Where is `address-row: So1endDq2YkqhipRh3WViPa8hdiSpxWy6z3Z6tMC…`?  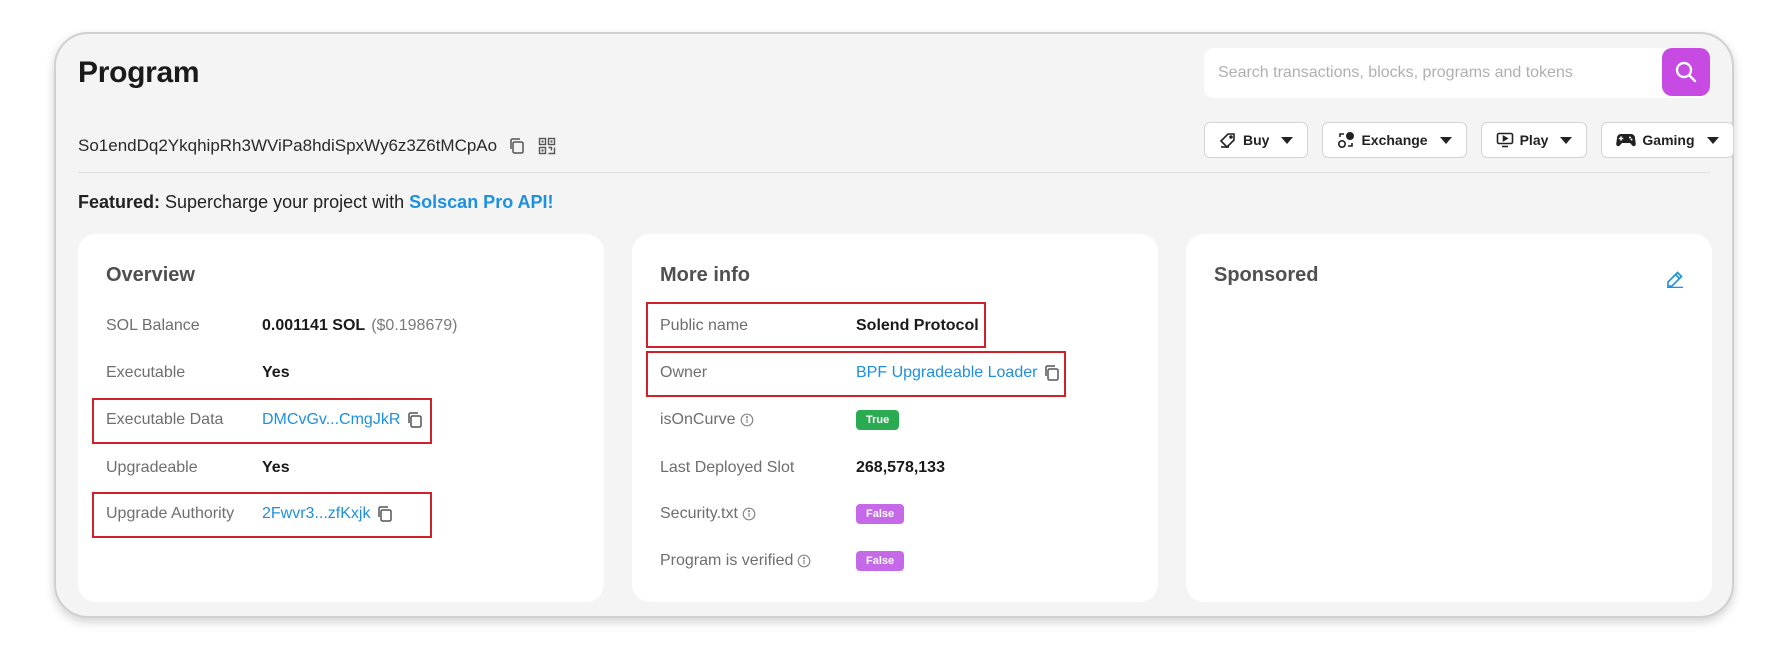
address-row: So1endDq2YkqhipRh3WViPa8hdiSpxWy6z3Z6tMC… is located at coordinates (317, 146).